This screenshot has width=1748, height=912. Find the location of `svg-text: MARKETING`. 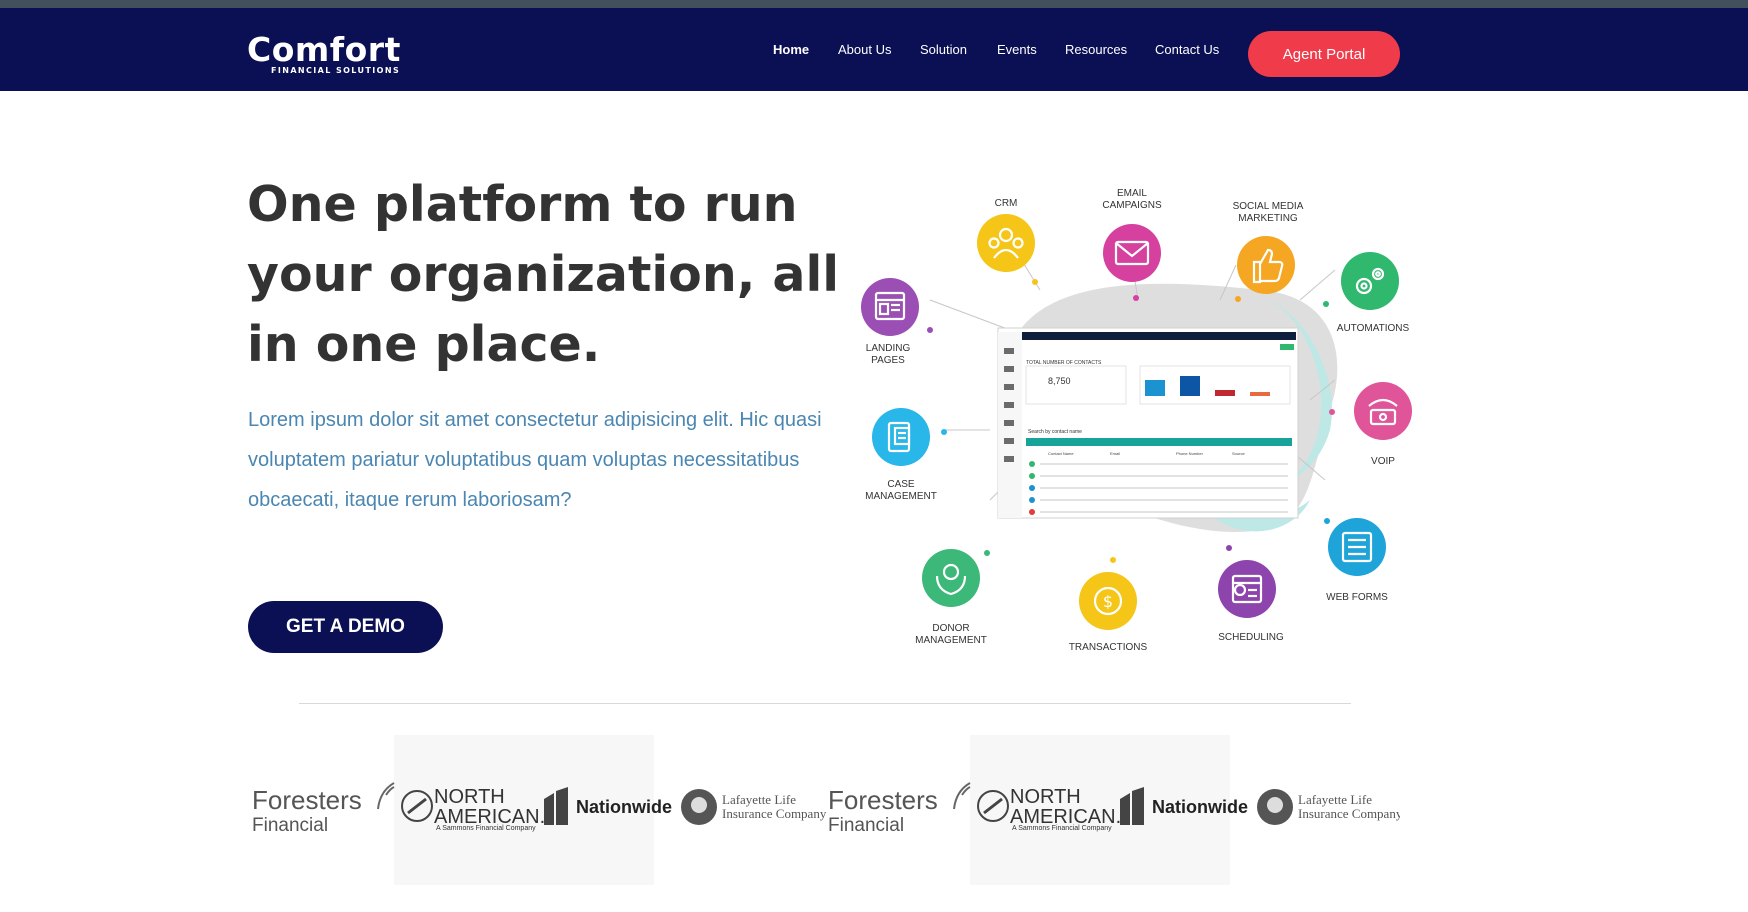

svg-text: MARKETING is located at coordinates (1268, 218).